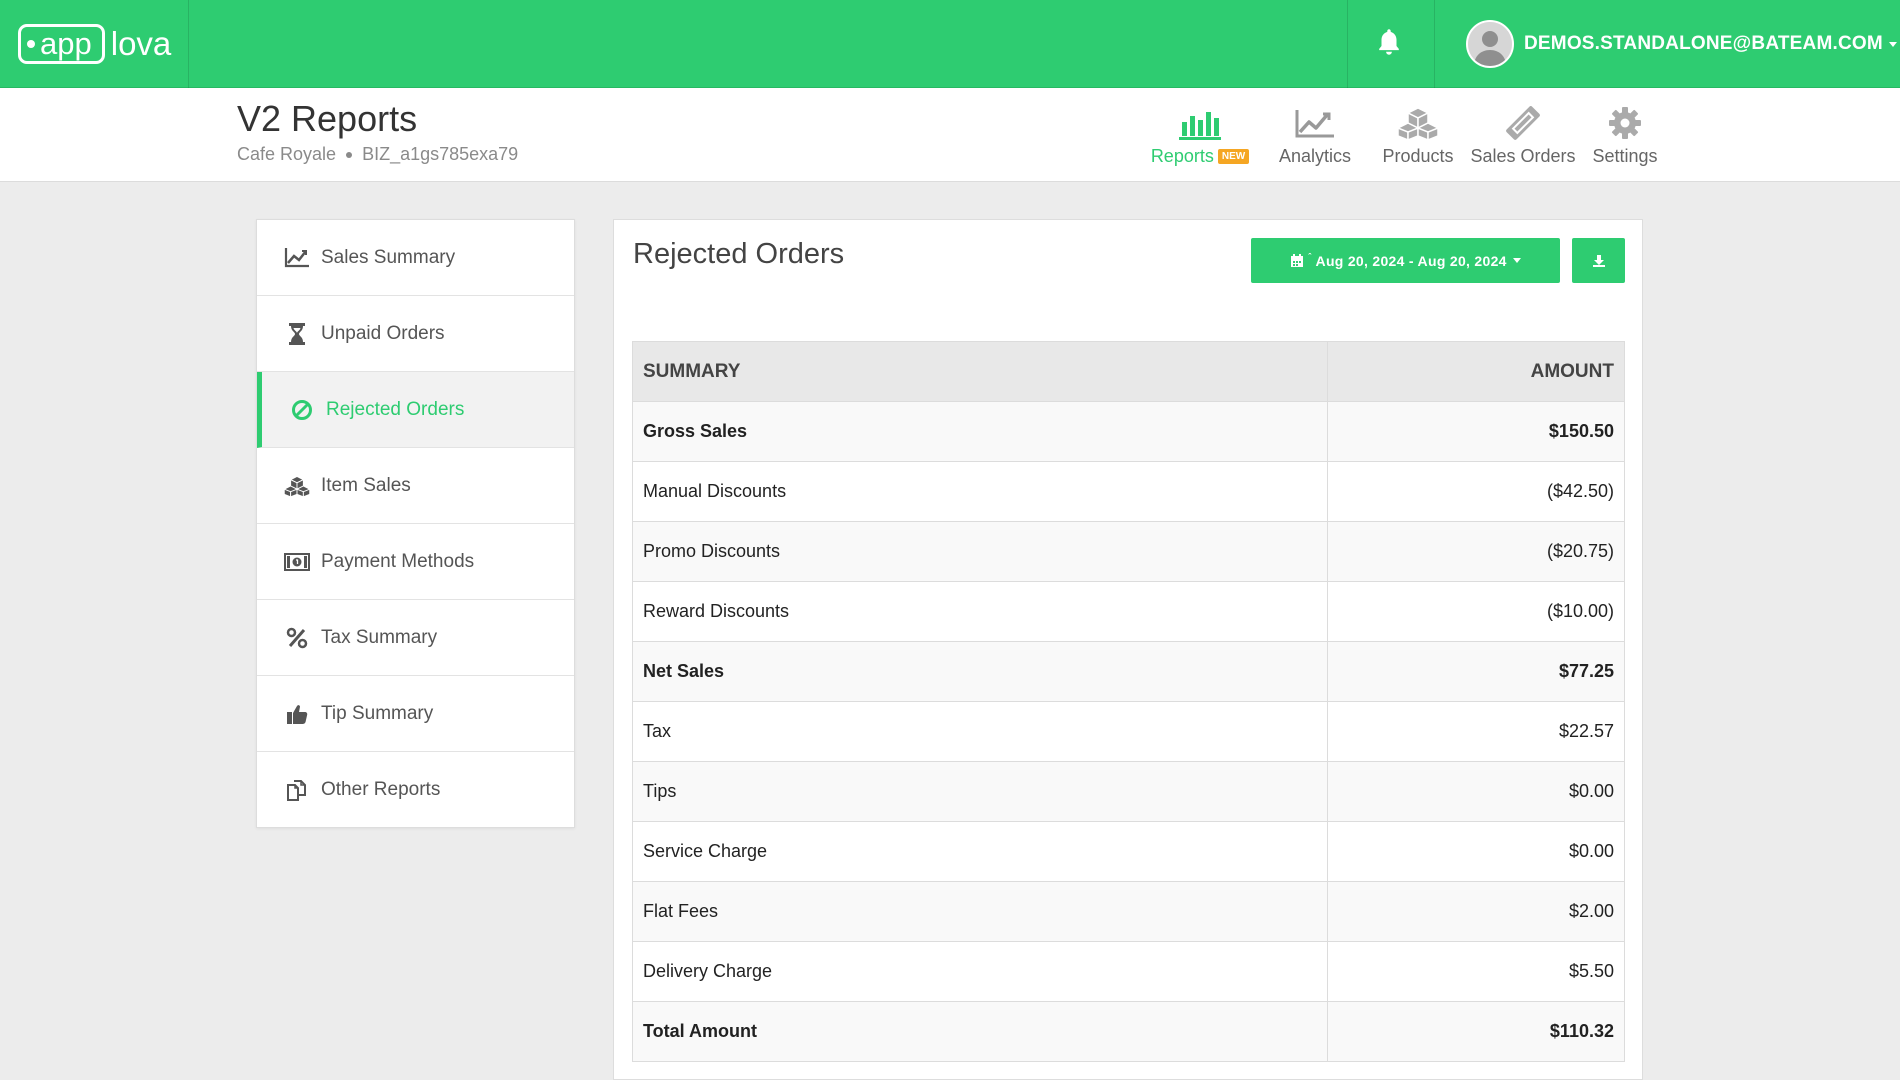  I want to click on user-menu: DEMOS.STANDALONE@BATEAM.COM, so click(1681, 44).